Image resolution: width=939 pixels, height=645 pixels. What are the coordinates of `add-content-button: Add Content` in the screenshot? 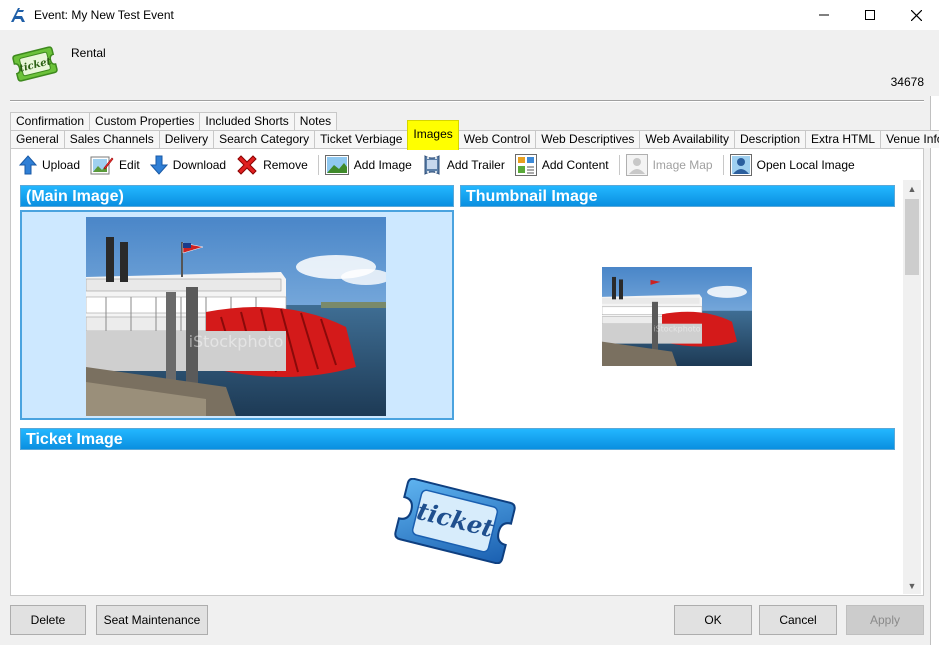 It's located at (562, 165).